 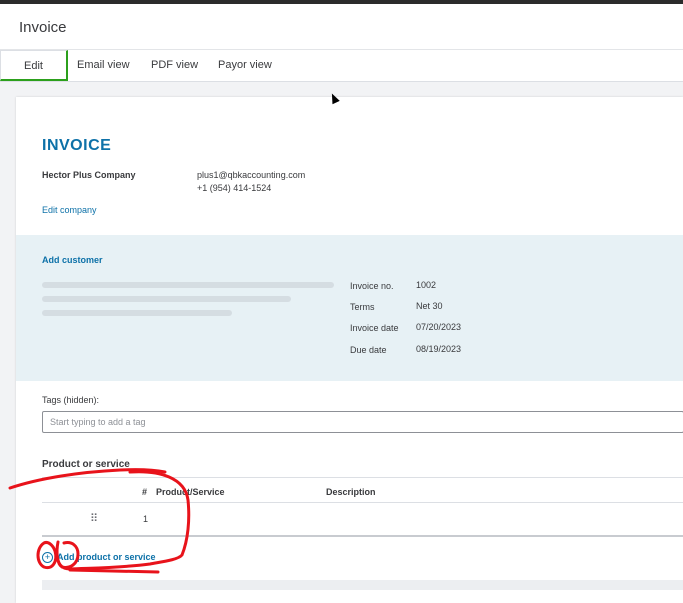 I want to click on invoice-title: INVOICE, so click(x=77, y=145).